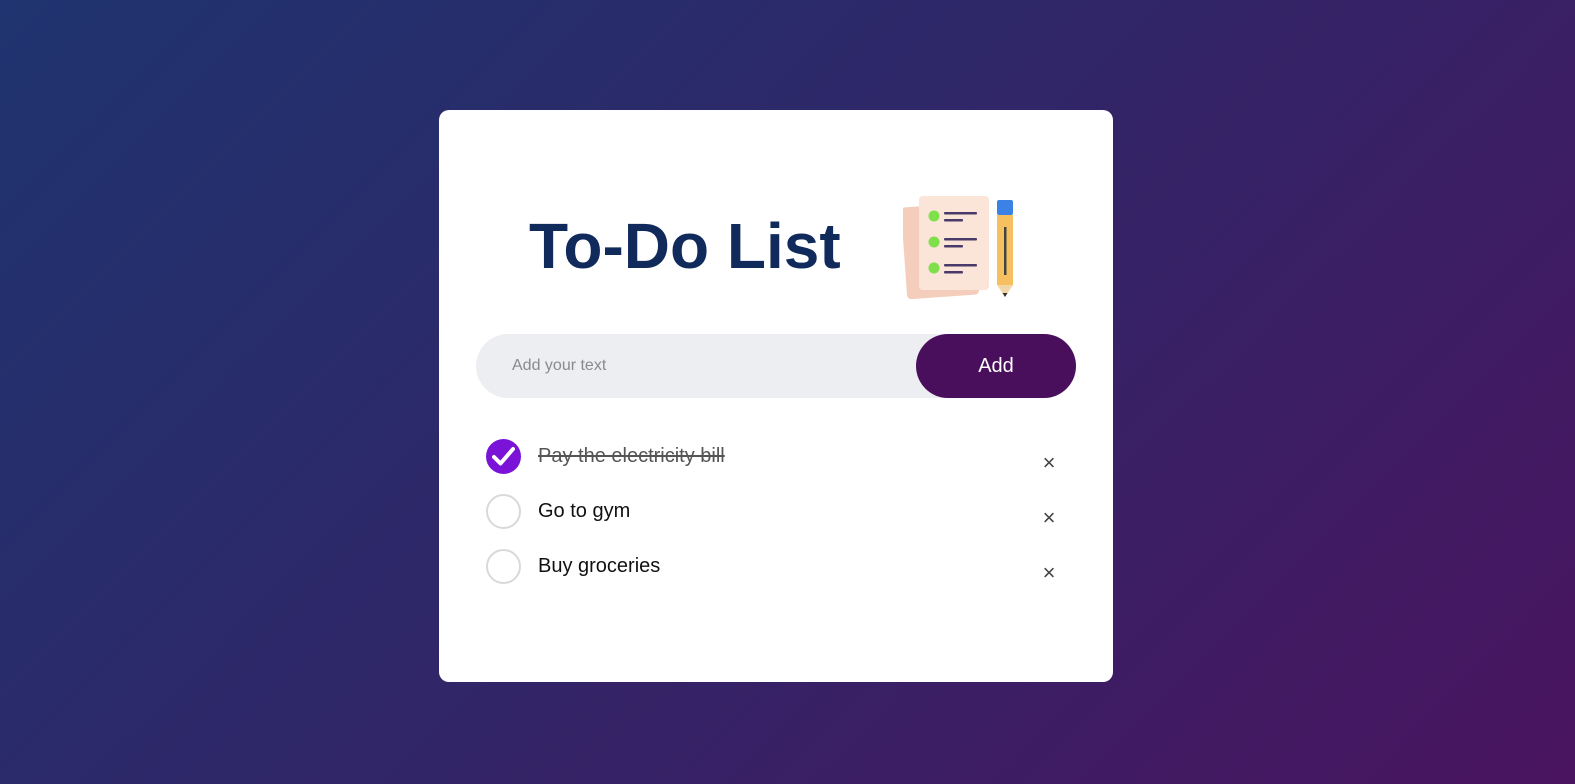 The image size is (1575, 784). What do you see at coordinates (776, 455) in the screenshot?
I see `list-item: Pay the electricity bill ×` at bounding box center [776, 455].